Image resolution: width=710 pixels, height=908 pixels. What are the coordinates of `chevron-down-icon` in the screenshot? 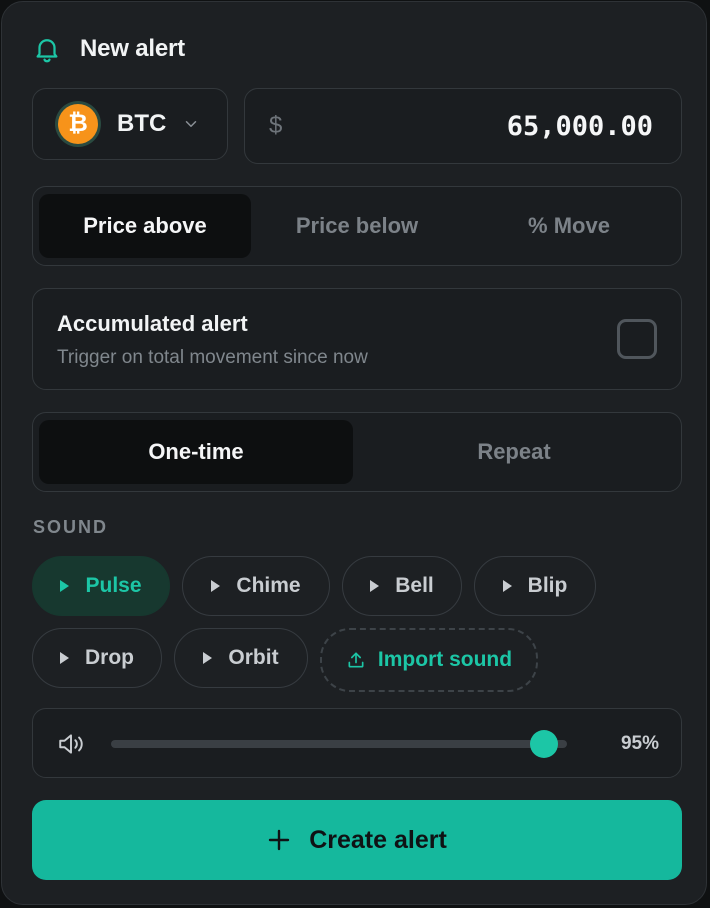 It's located at (191, 124).